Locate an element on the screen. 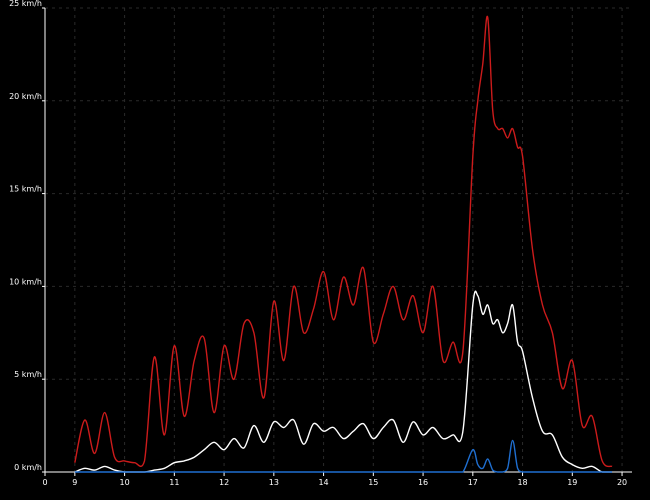 This screenshot has width=650, height=500. y-tick-label: 20 km/h is located at coordinates (25, 96).